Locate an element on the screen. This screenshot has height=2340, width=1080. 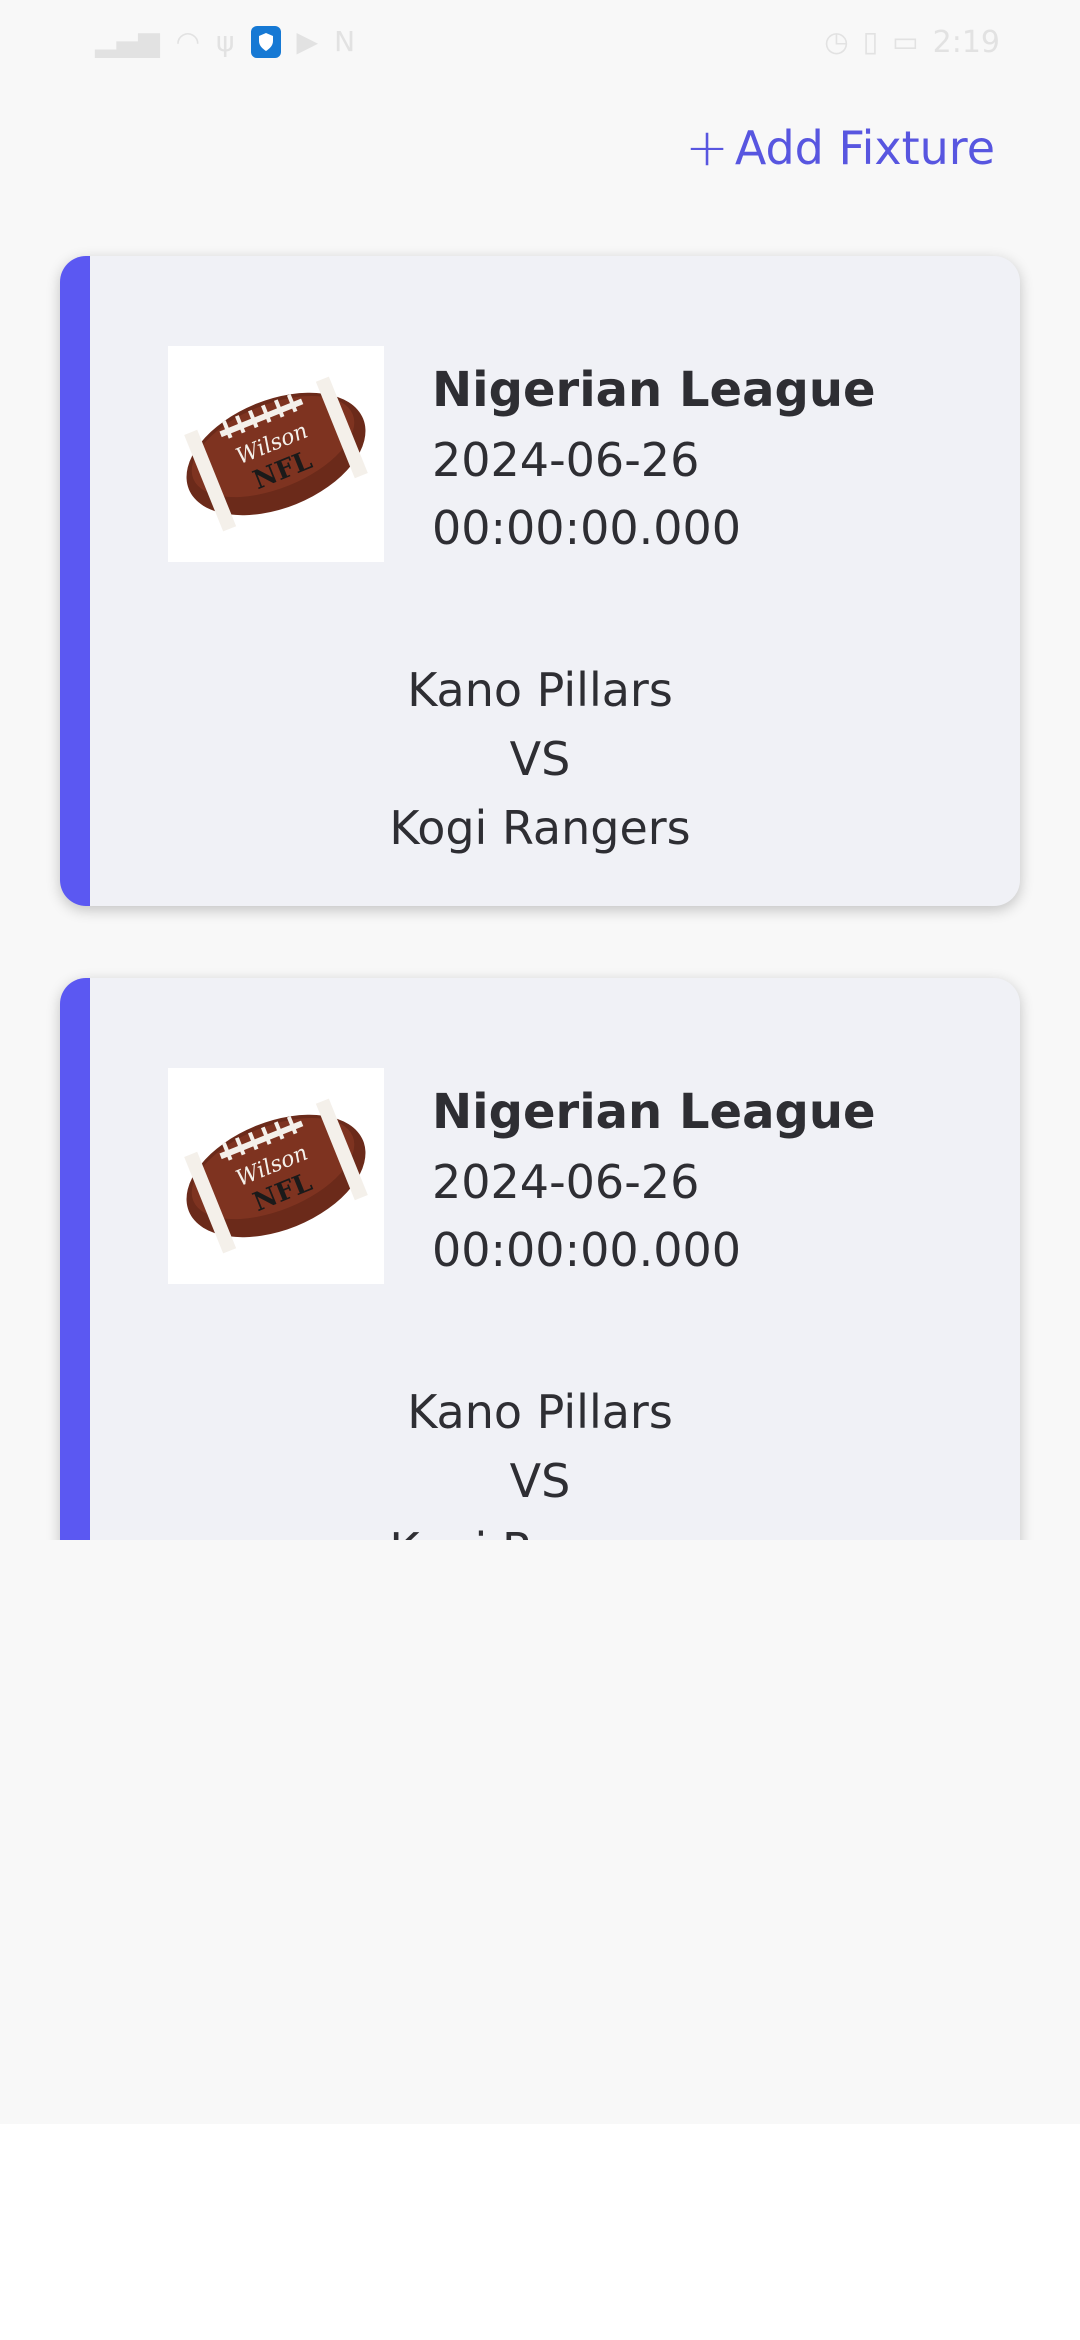
plus-icon: + is located at coordinates (707, 148).